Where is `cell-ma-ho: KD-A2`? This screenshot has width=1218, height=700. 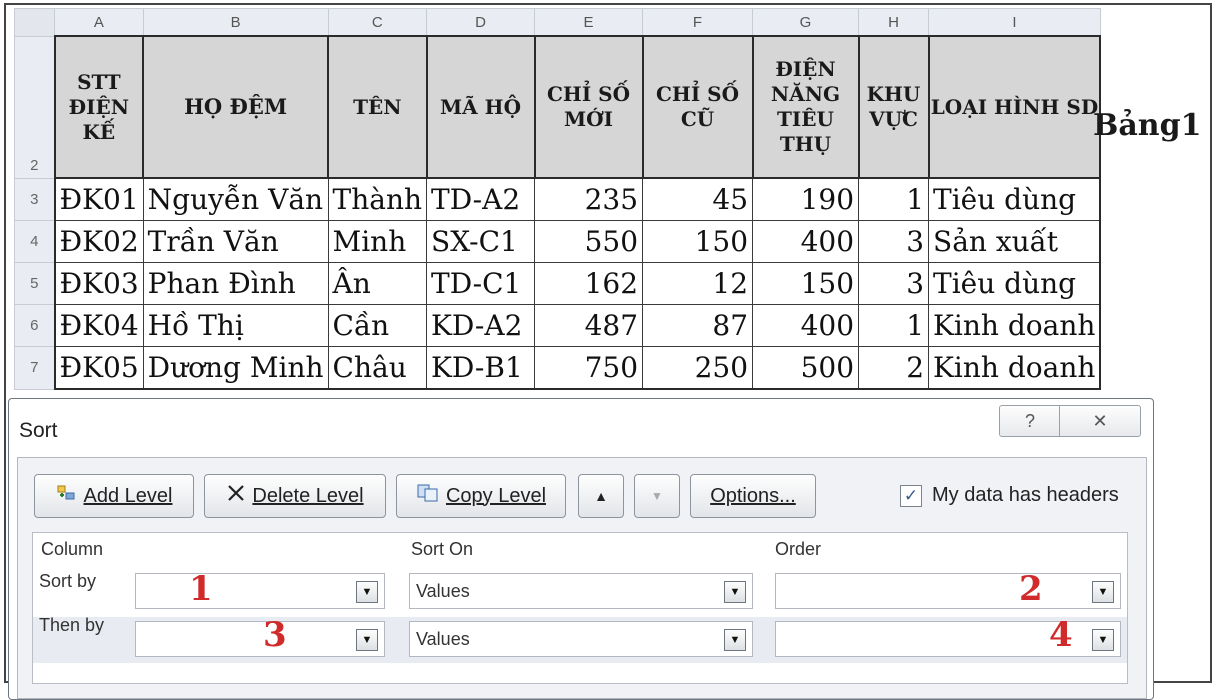 cell-ma-ho: KD-A2 is located at coordinates (481, 325).